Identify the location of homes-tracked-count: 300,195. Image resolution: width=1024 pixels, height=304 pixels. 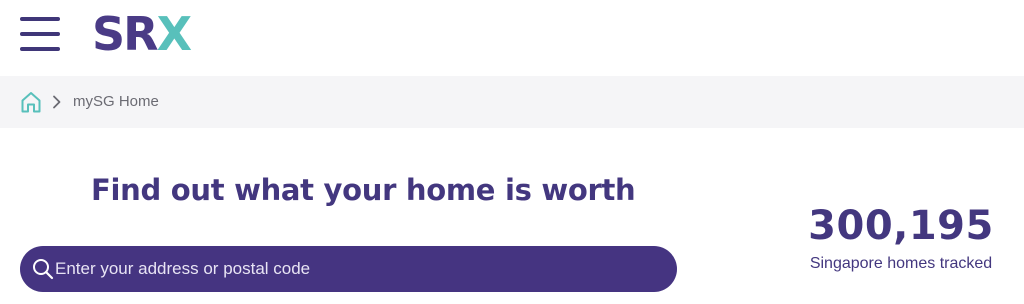
(901, 226).